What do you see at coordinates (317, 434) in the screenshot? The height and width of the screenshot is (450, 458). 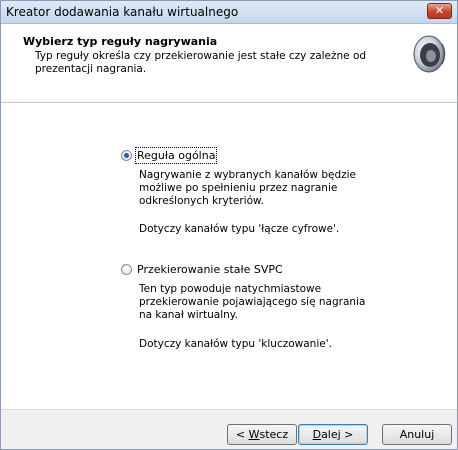 I see `next-mnemonic: D` at bounding box center [317, 434].